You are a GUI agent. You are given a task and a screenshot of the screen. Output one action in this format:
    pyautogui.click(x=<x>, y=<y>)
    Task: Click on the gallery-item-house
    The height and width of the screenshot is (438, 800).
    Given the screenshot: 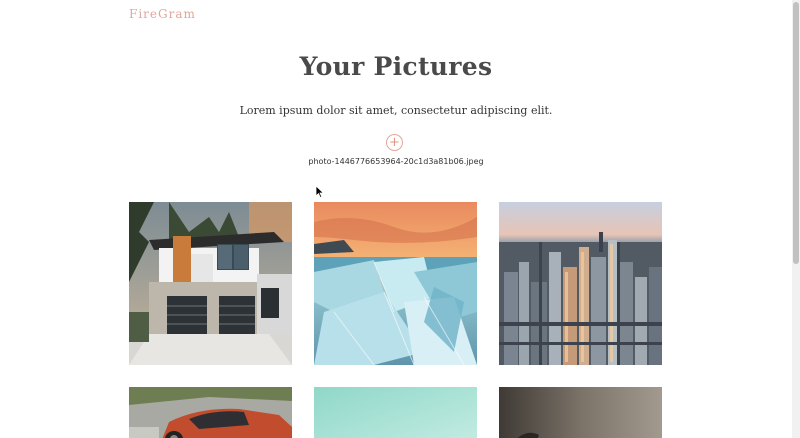 What is the action you would take?
    pyautogui.click(x=210, y=283)
    